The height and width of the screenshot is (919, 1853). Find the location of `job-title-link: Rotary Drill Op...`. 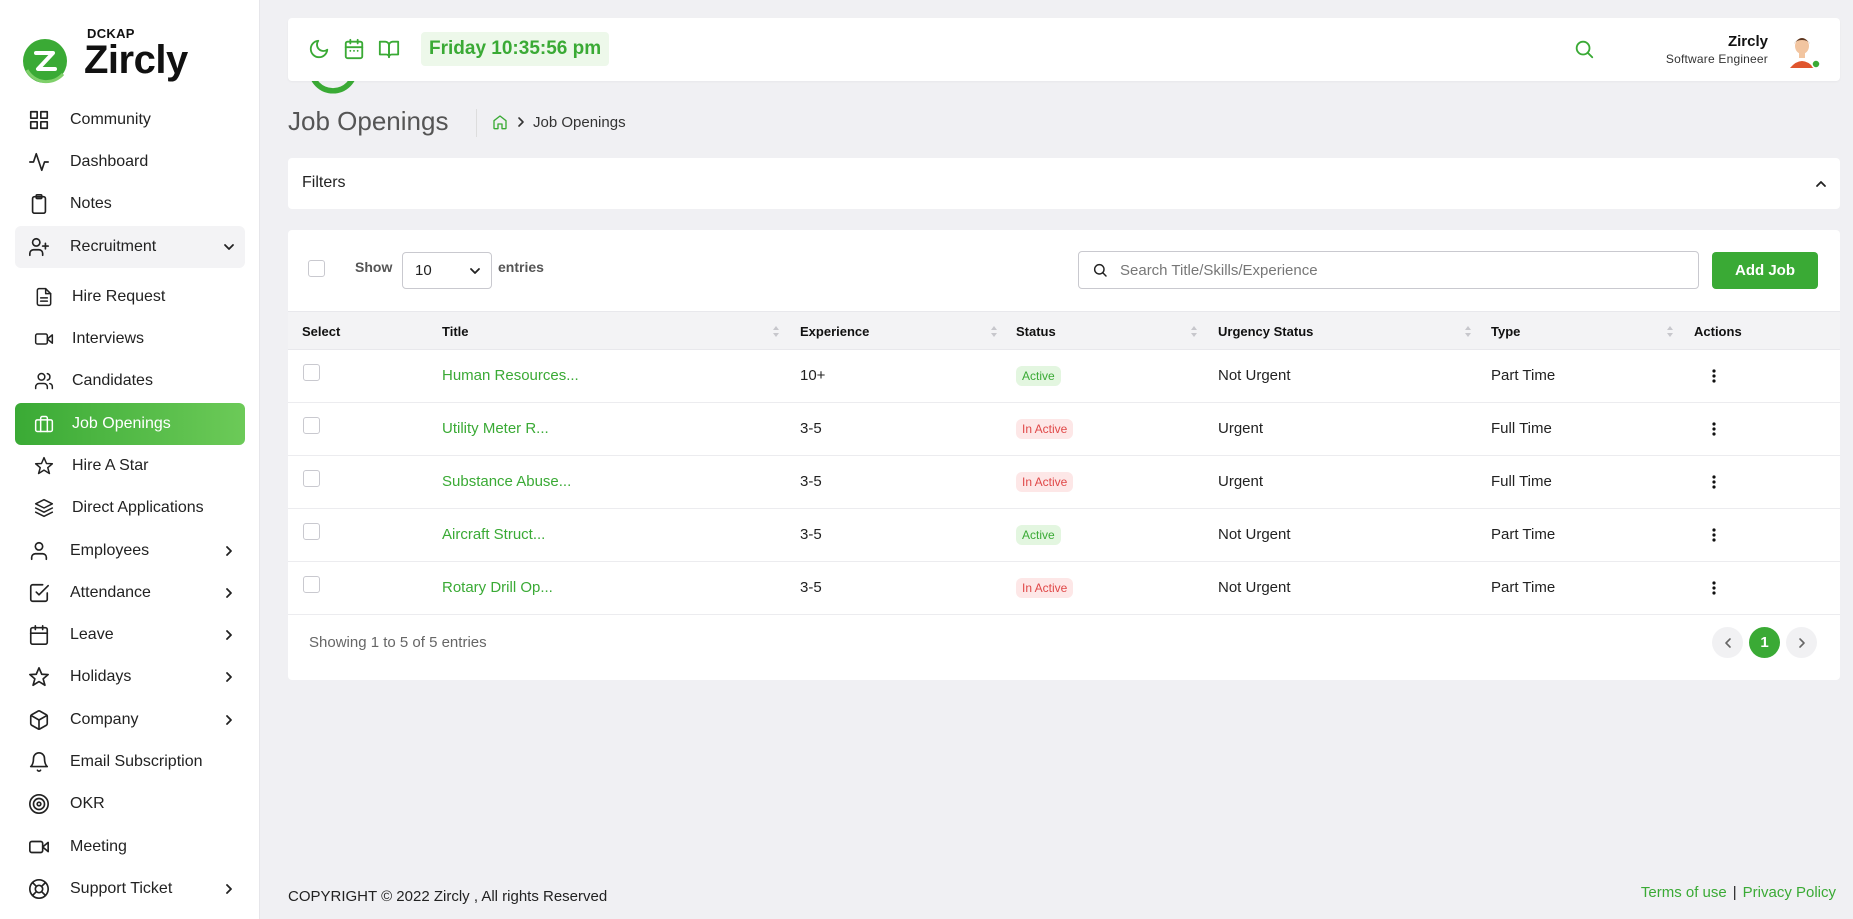

job-title-link: Rotary Drill Op... is located at coordinates (497, 587).